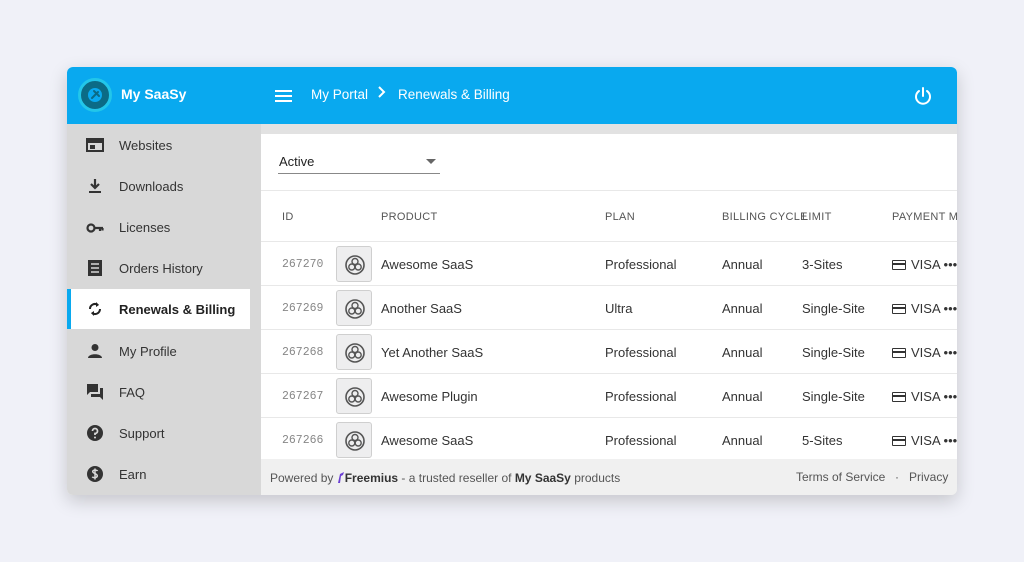  What do you see at coordinates (303, 264) in the screenshot?
I see `row-id: 267270` at bounding box center [303, 264].